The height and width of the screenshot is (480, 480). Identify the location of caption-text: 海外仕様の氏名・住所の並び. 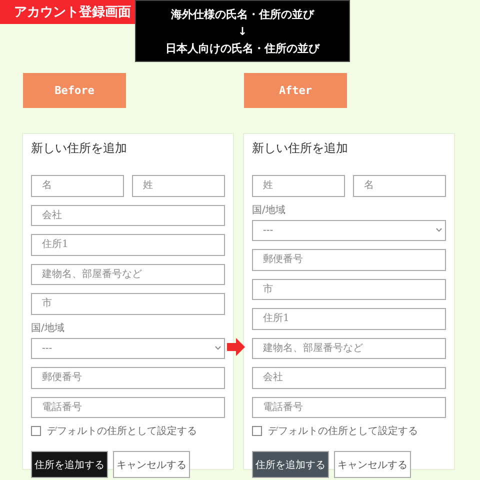
(242, 14).